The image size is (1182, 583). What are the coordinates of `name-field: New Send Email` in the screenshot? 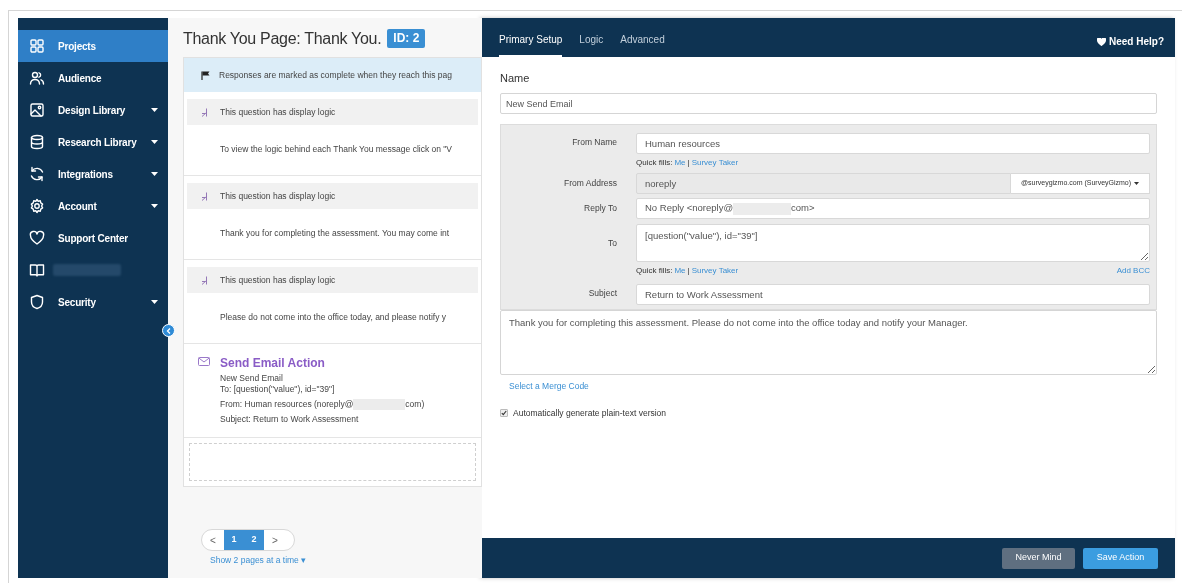 It's located at (828, 103).